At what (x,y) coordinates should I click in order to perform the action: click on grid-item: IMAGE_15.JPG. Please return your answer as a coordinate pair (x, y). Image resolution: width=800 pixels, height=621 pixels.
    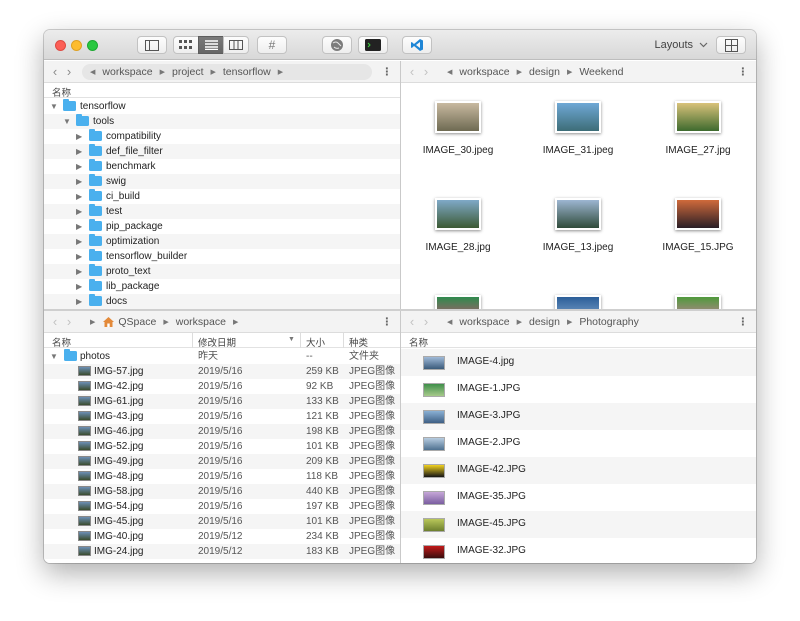
    Looking at the image, I should click on (698, 225).